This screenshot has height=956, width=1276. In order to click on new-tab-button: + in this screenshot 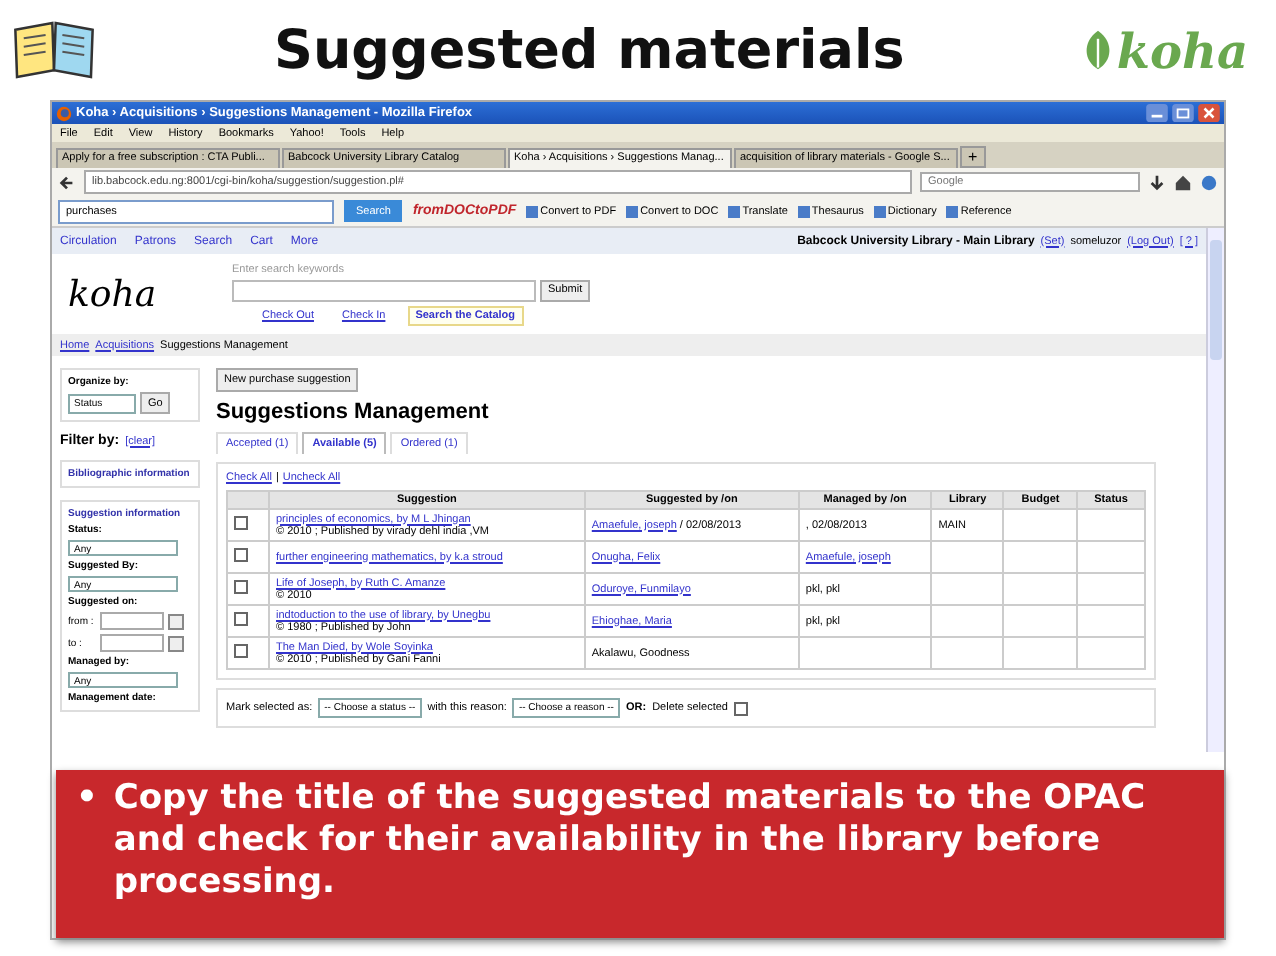, I will do `click(973, 157)`.